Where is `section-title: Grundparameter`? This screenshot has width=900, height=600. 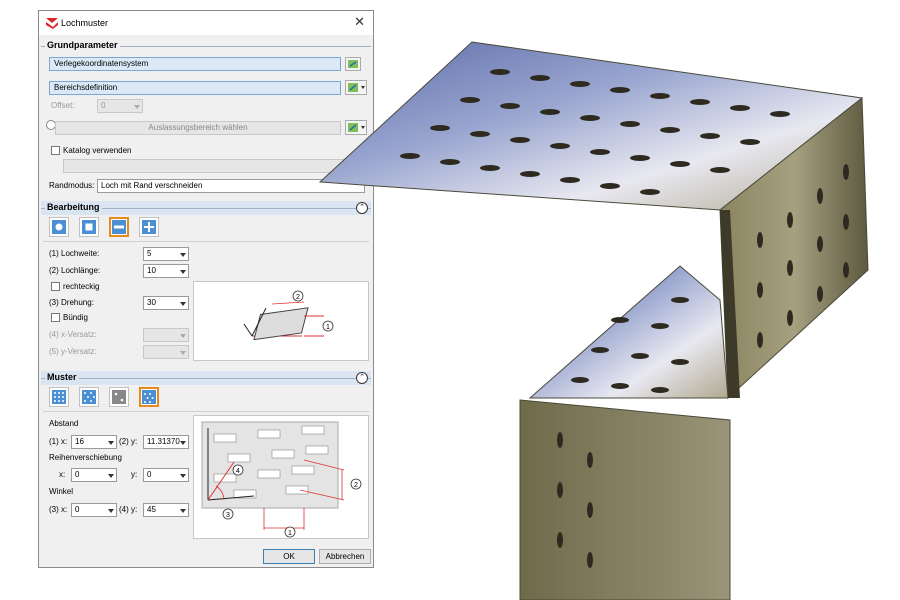 section-title: Grundparameter is located at coordinates (82, 45).